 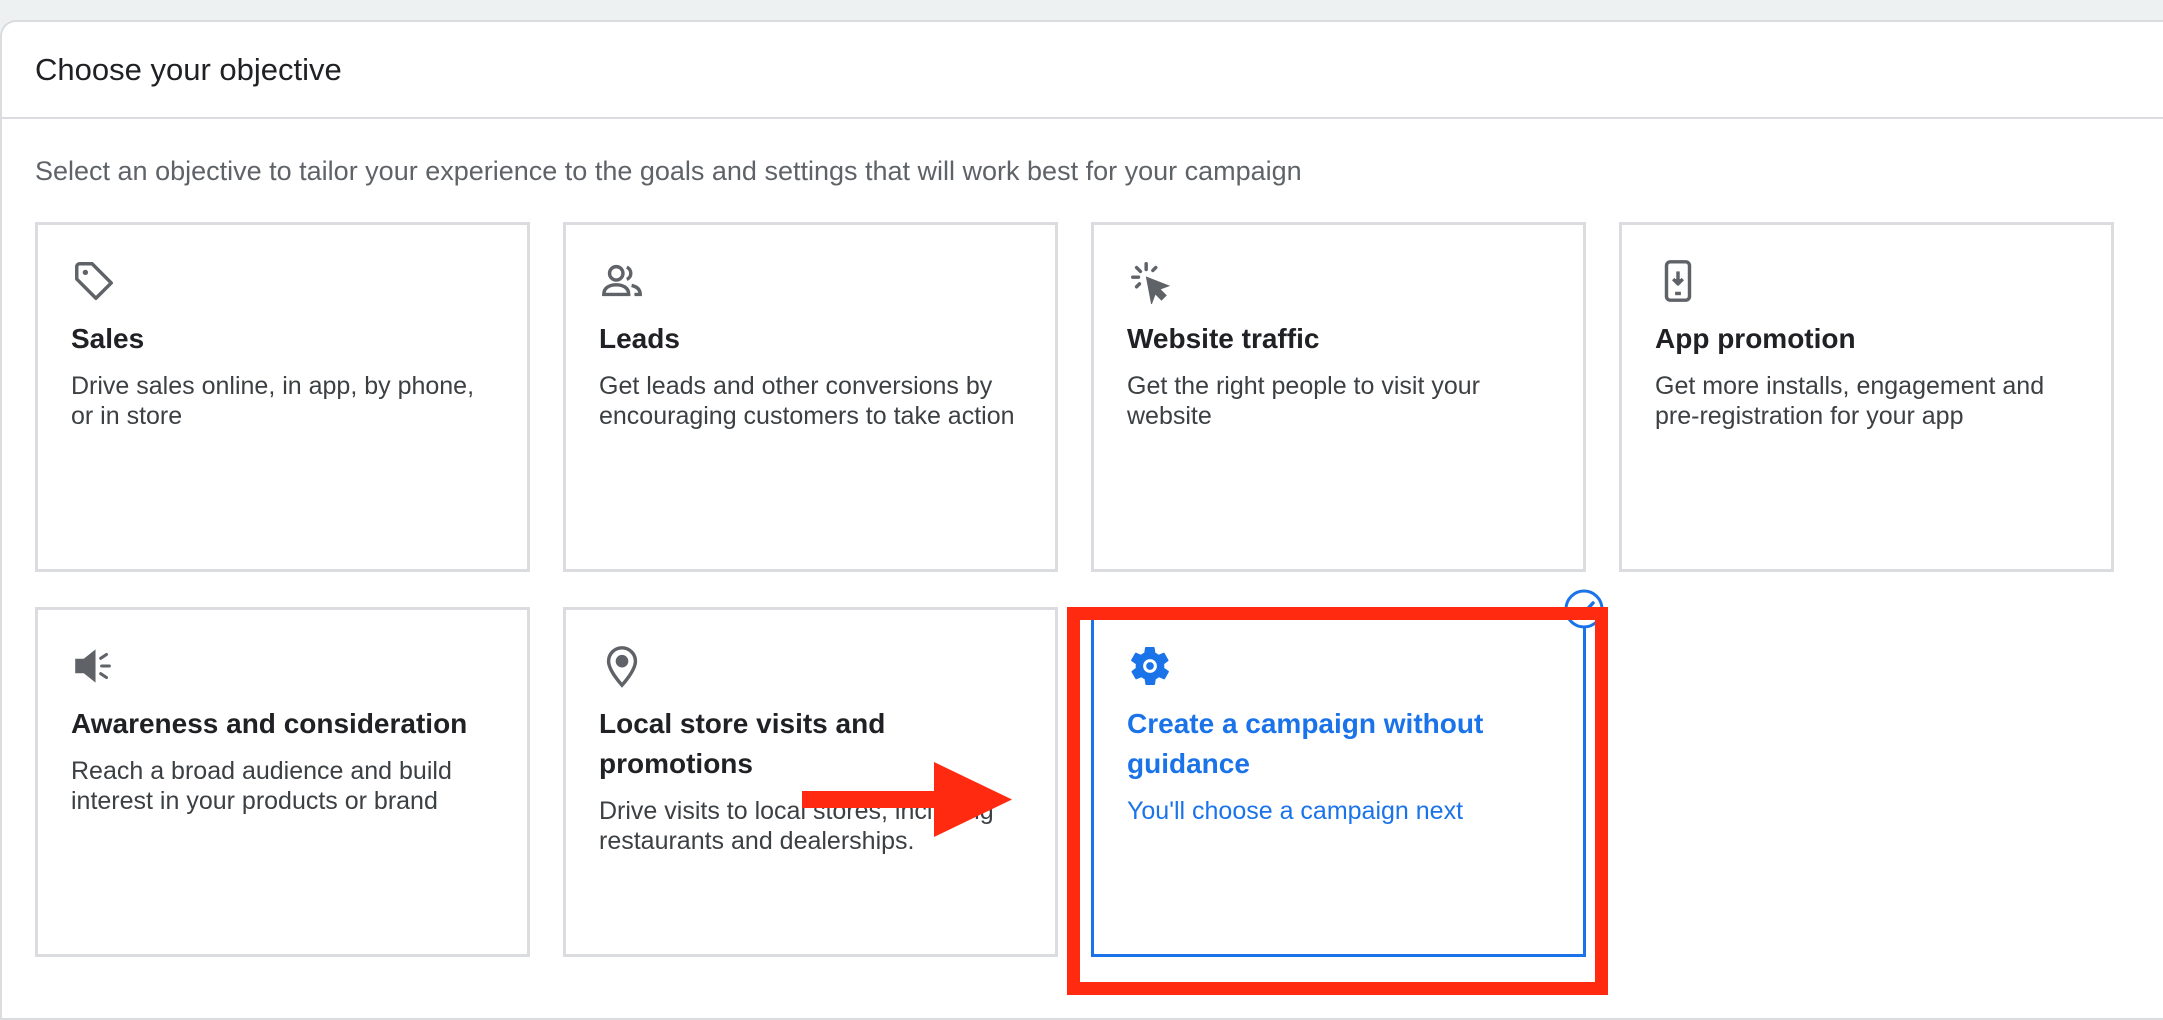 I want to click on objective-title: App promotion, so click(x=1755, y=338).